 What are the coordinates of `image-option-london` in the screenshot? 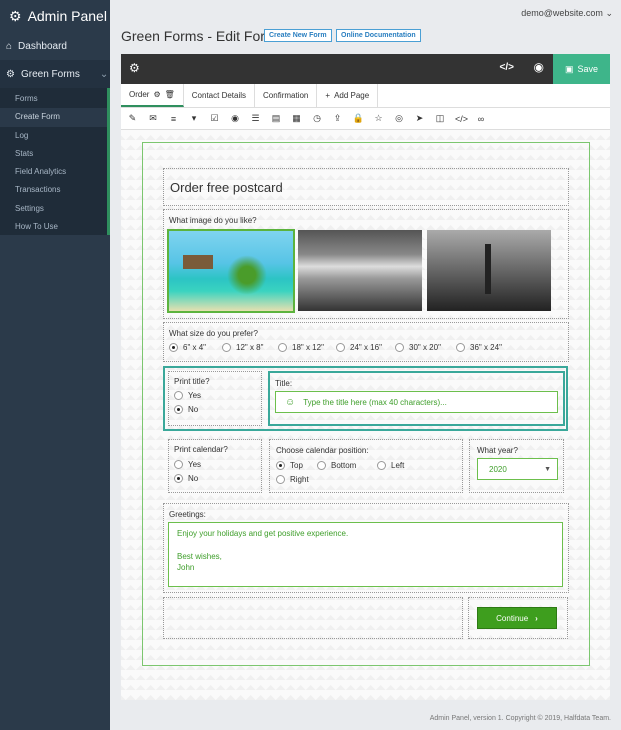 It's located at (489, 270).